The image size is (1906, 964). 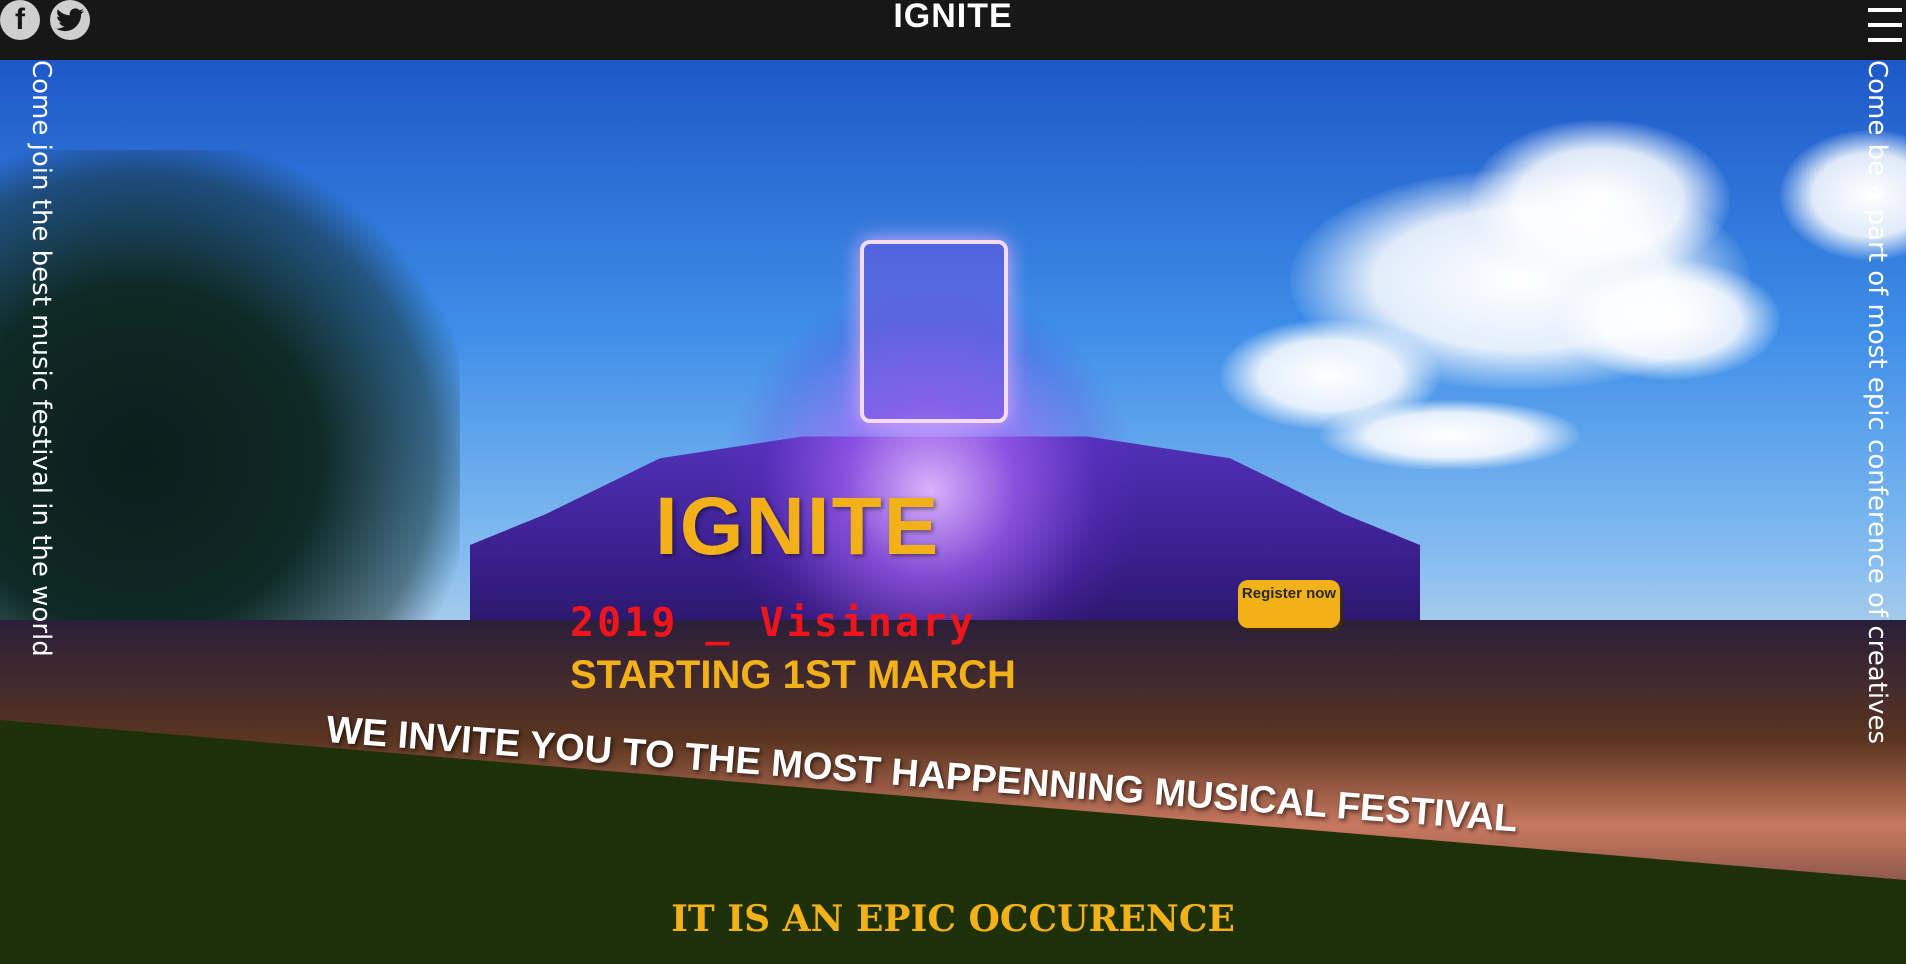 What do you see at coordinates (793, 675) in the screenshot?
I see `start-date: STARTING 1ST MARCH` at bounding box center [793, 675].